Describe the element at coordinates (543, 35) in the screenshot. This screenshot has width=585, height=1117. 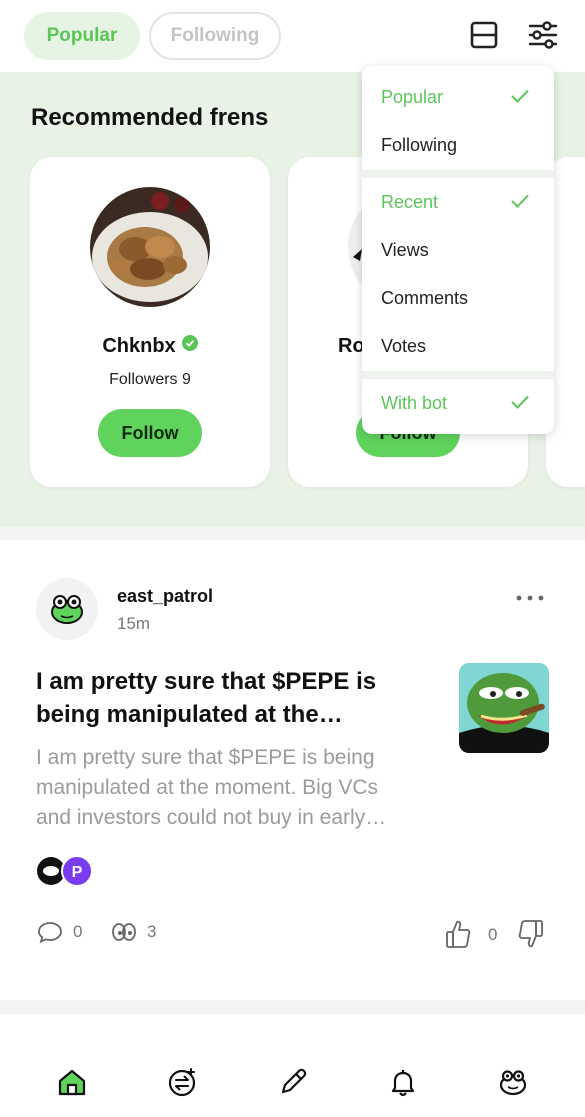
I see `filter-sliders-icon` at that location.